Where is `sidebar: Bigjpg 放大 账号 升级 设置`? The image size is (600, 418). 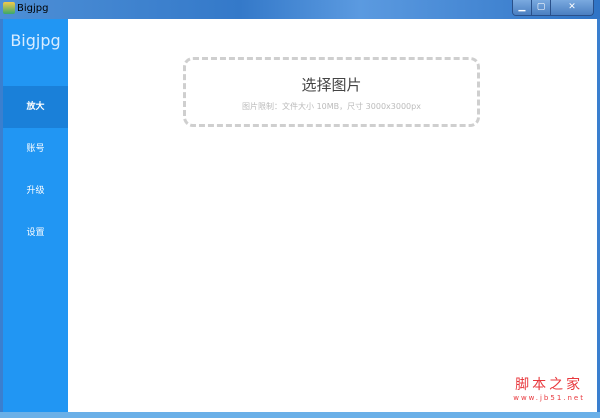 sidebar: Bigjpg 放大 账号 升级 设置 is located at coordinates (35, 215).